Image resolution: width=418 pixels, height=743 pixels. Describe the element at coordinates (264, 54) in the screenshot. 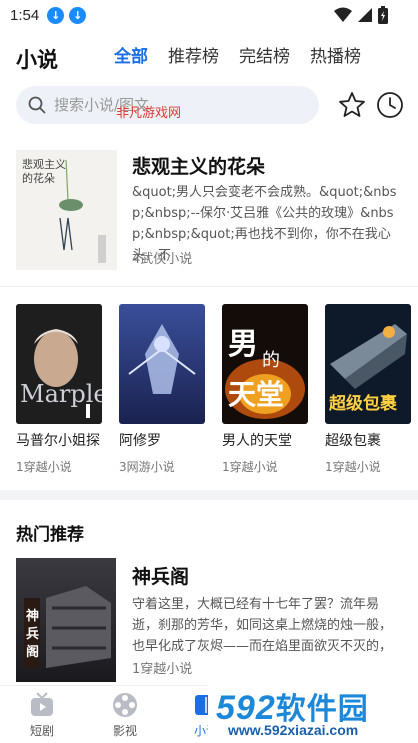

I see `tab-completed: 完结榜` at that location.